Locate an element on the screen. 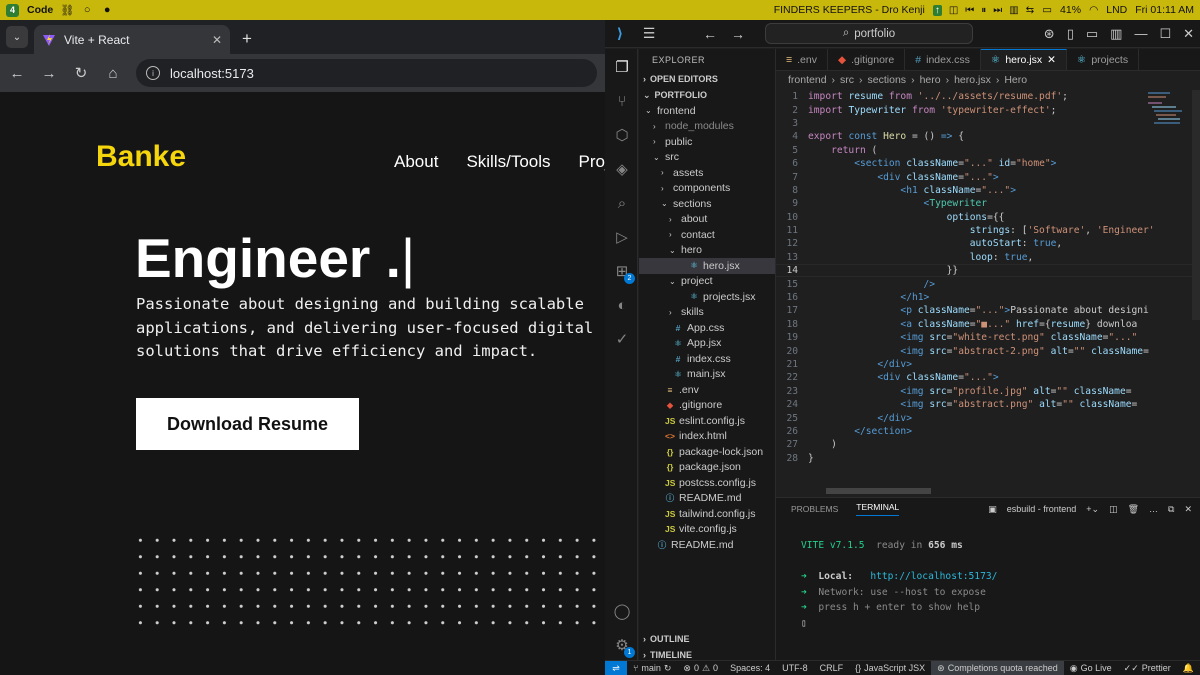 This screenshot has width=1200, height=675. active-app-name: Code is located at coordinates (40, 10).